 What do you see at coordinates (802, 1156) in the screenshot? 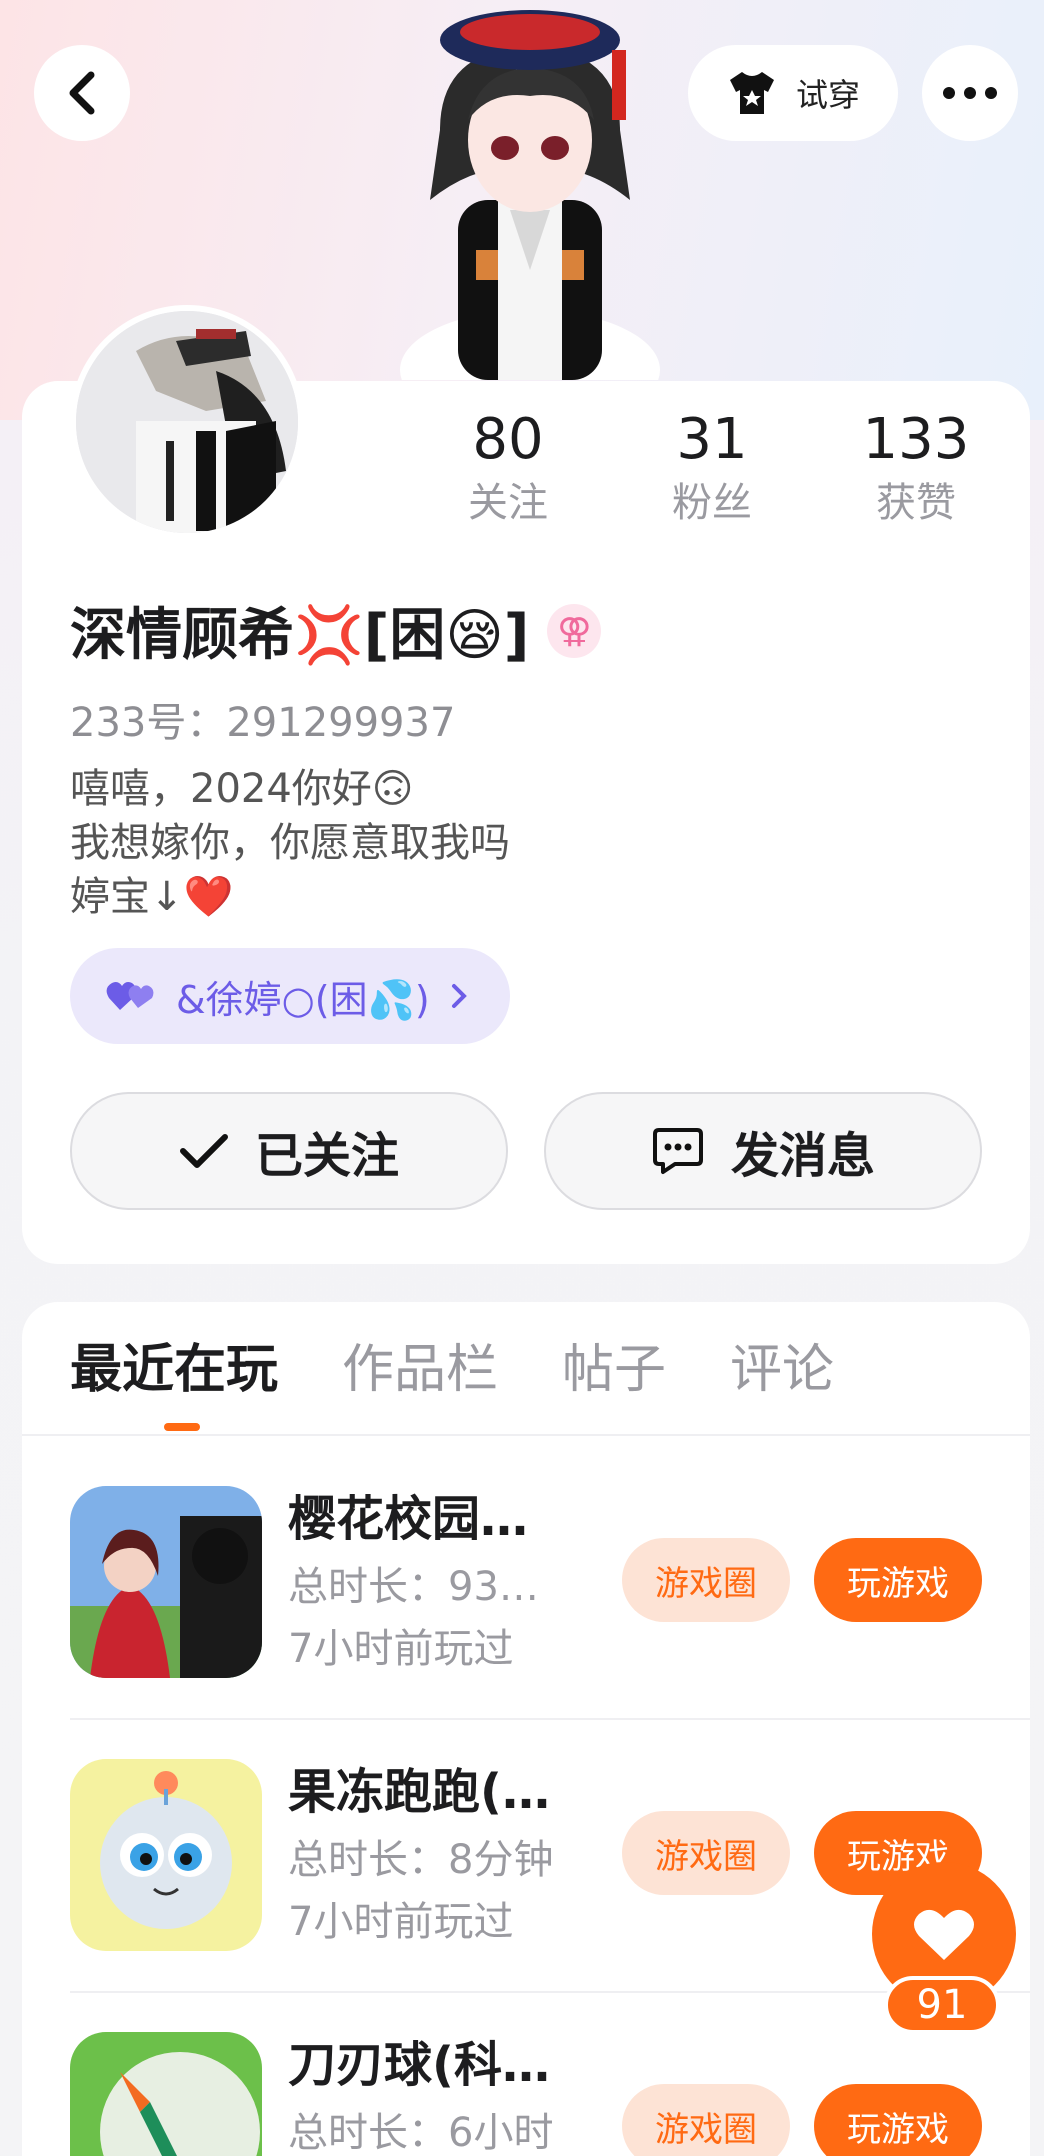
I see `message-label: 发消息` at bounding box center [802, 1156].